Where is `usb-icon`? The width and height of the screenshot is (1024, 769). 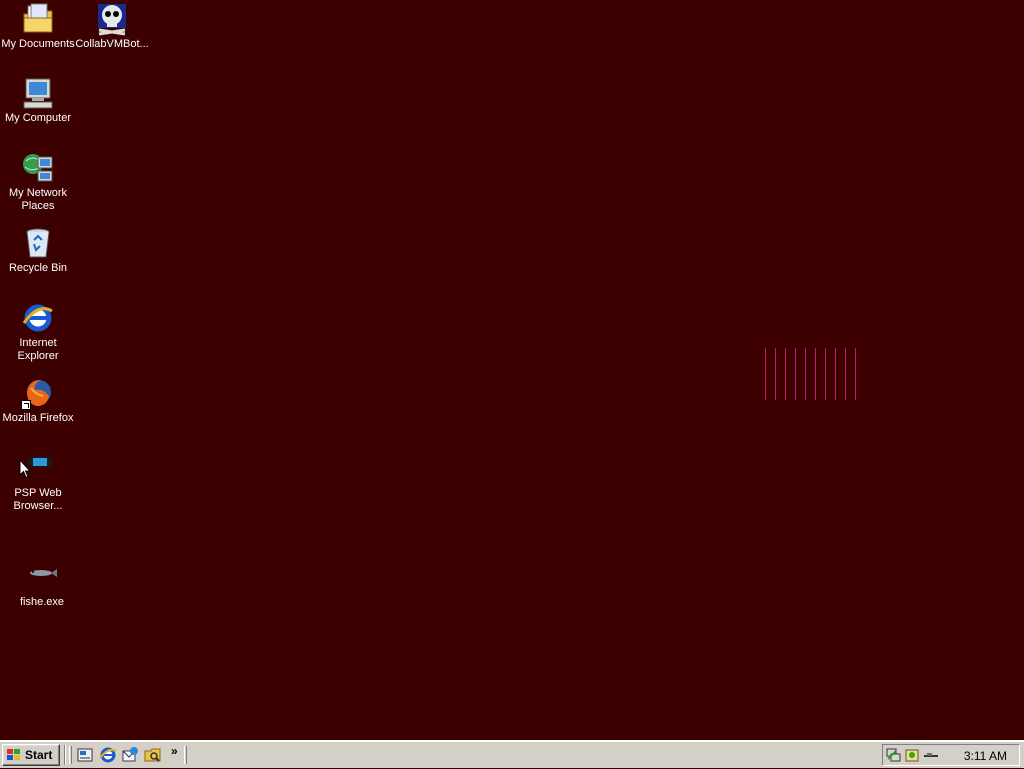
usb-icon is located at coordinates (931, 755).